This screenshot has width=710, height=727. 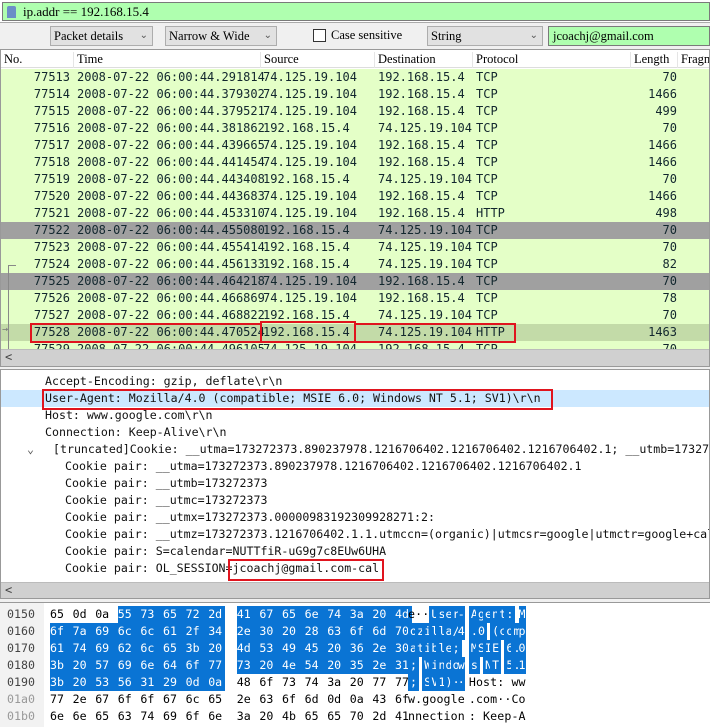 I want to click on hex-byte: 2f, so click(x=197, y=631).